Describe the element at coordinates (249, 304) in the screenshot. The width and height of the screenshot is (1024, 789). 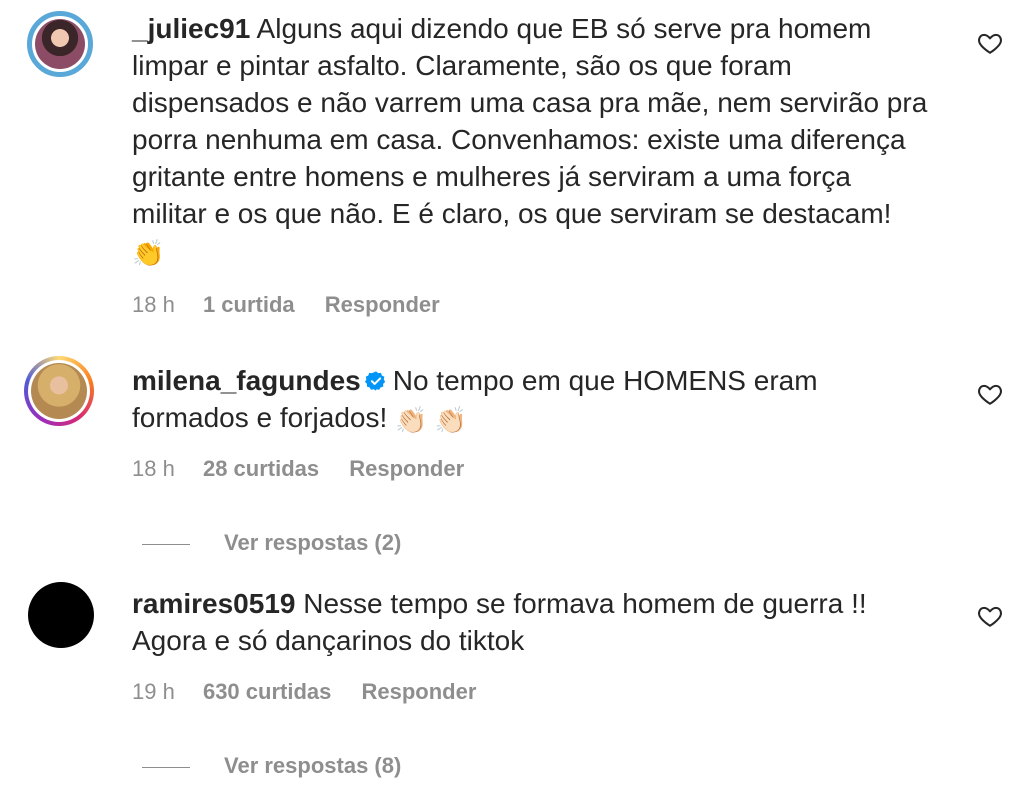
I see `comment-likes: 1 curtida` at that location.